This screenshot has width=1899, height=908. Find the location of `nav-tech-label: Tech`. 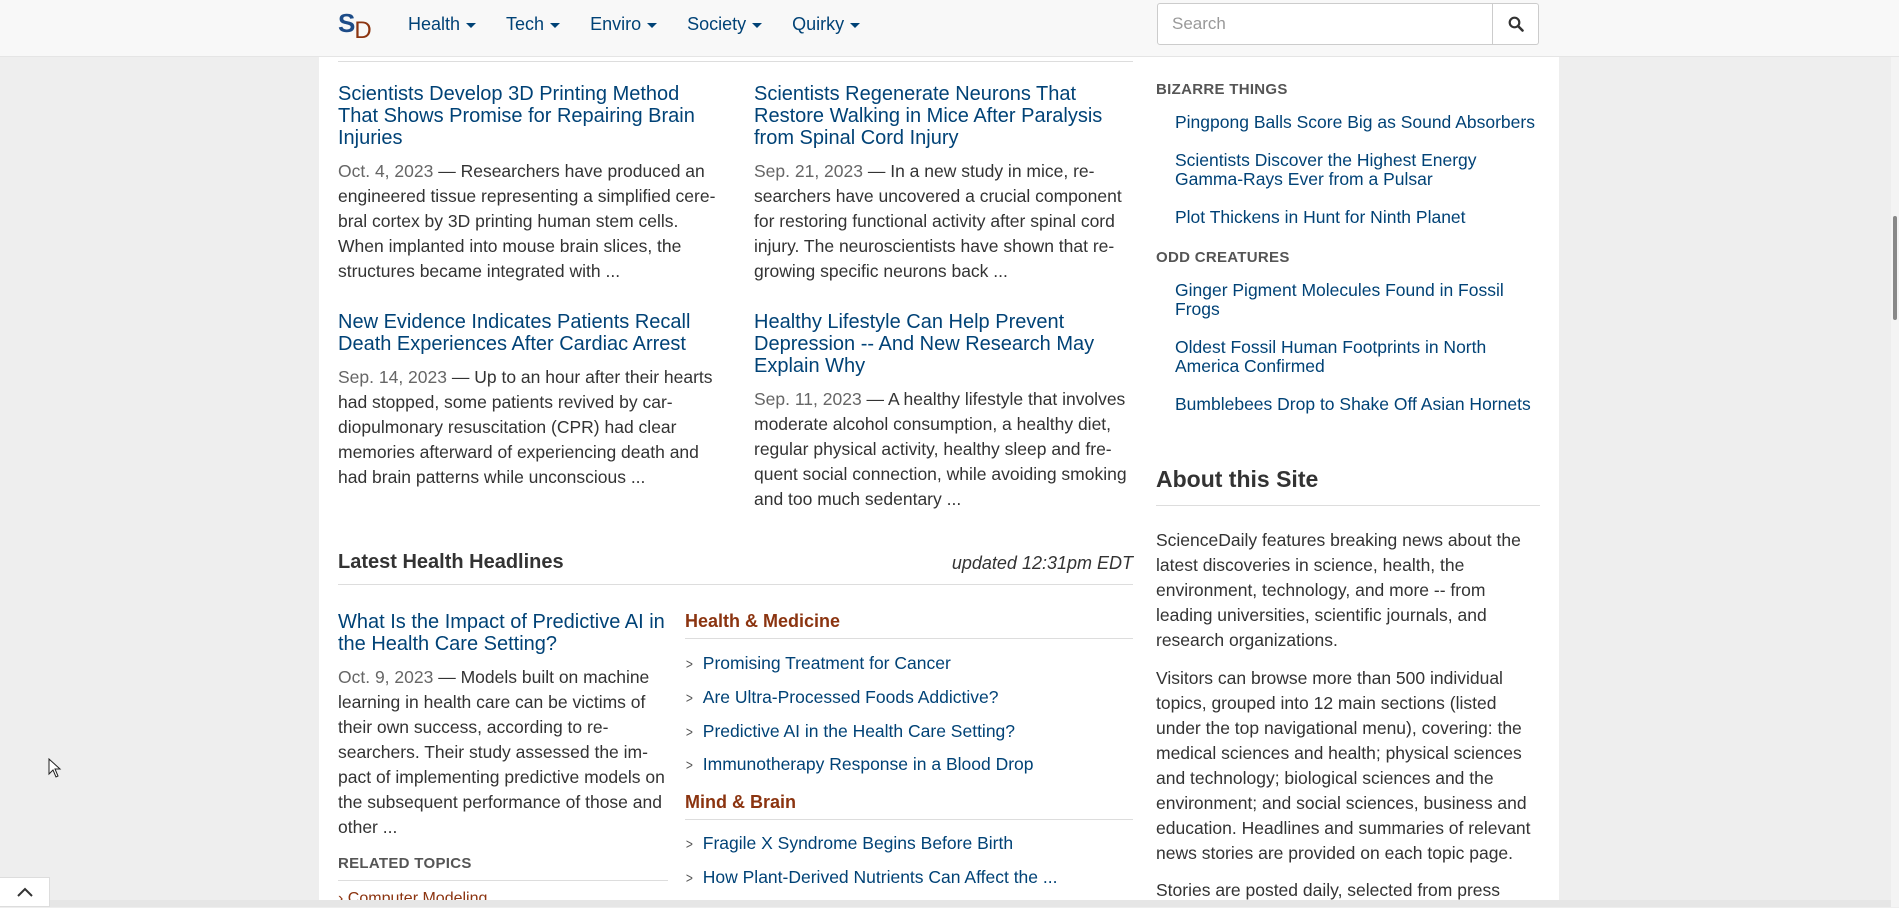

nav-tech-label: Tech is located at coordinates (525, 24).